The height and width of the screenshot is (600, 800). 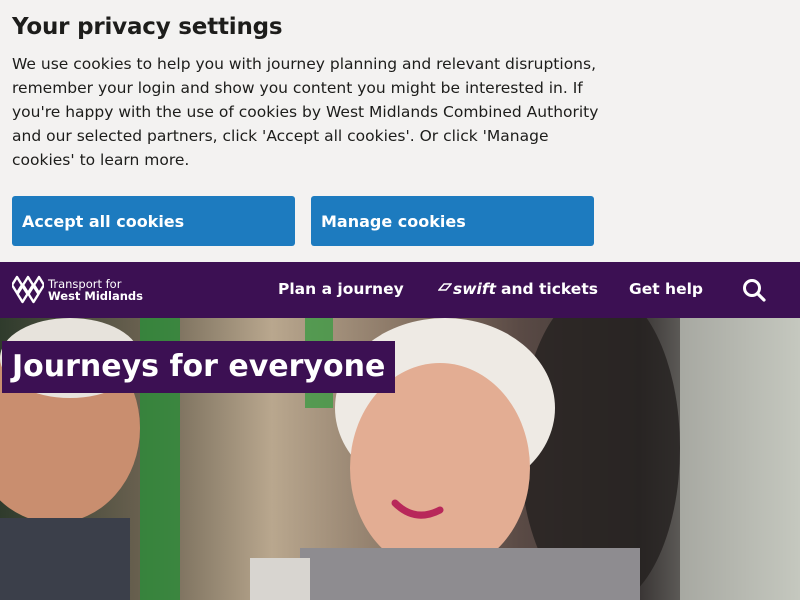 What do you see at coordinates (96, 296) in the screenshot?
I see `logo-line-2: West Midlands` at bounding box center [96, 296].